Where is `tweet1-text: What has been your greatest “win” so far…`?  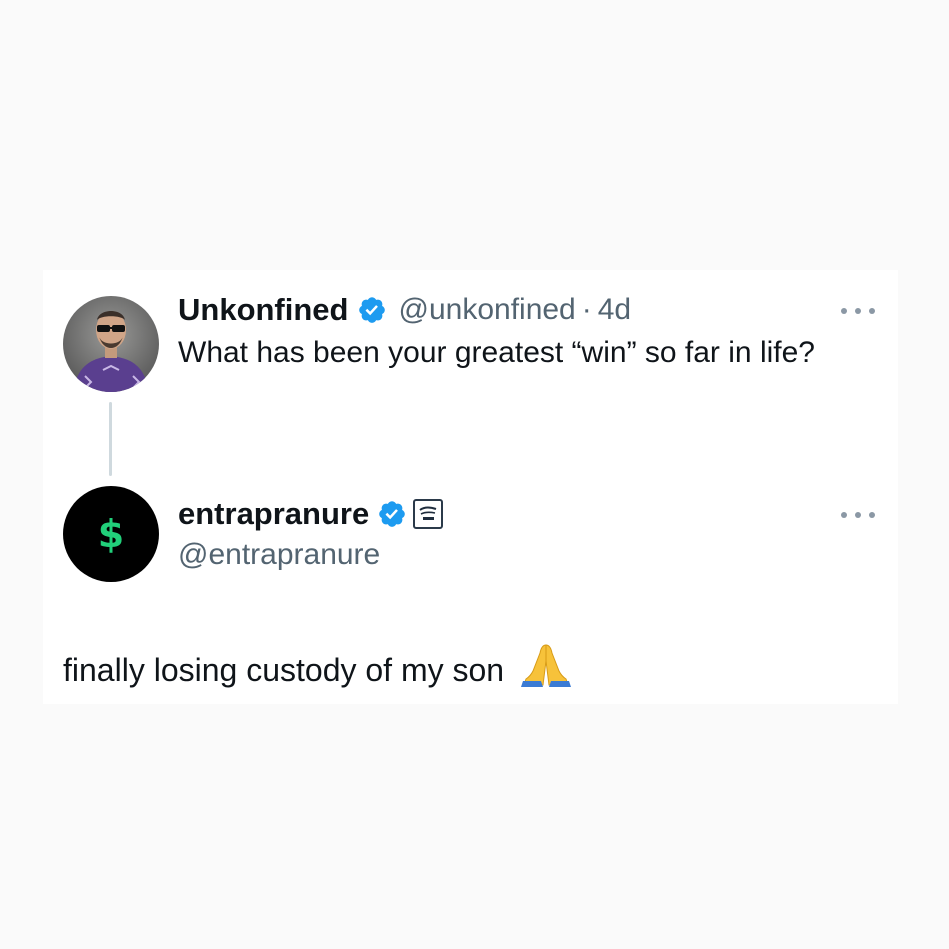
tweet1-text: What has been your greatest “win” so far… is located at coordinates (496, 352).